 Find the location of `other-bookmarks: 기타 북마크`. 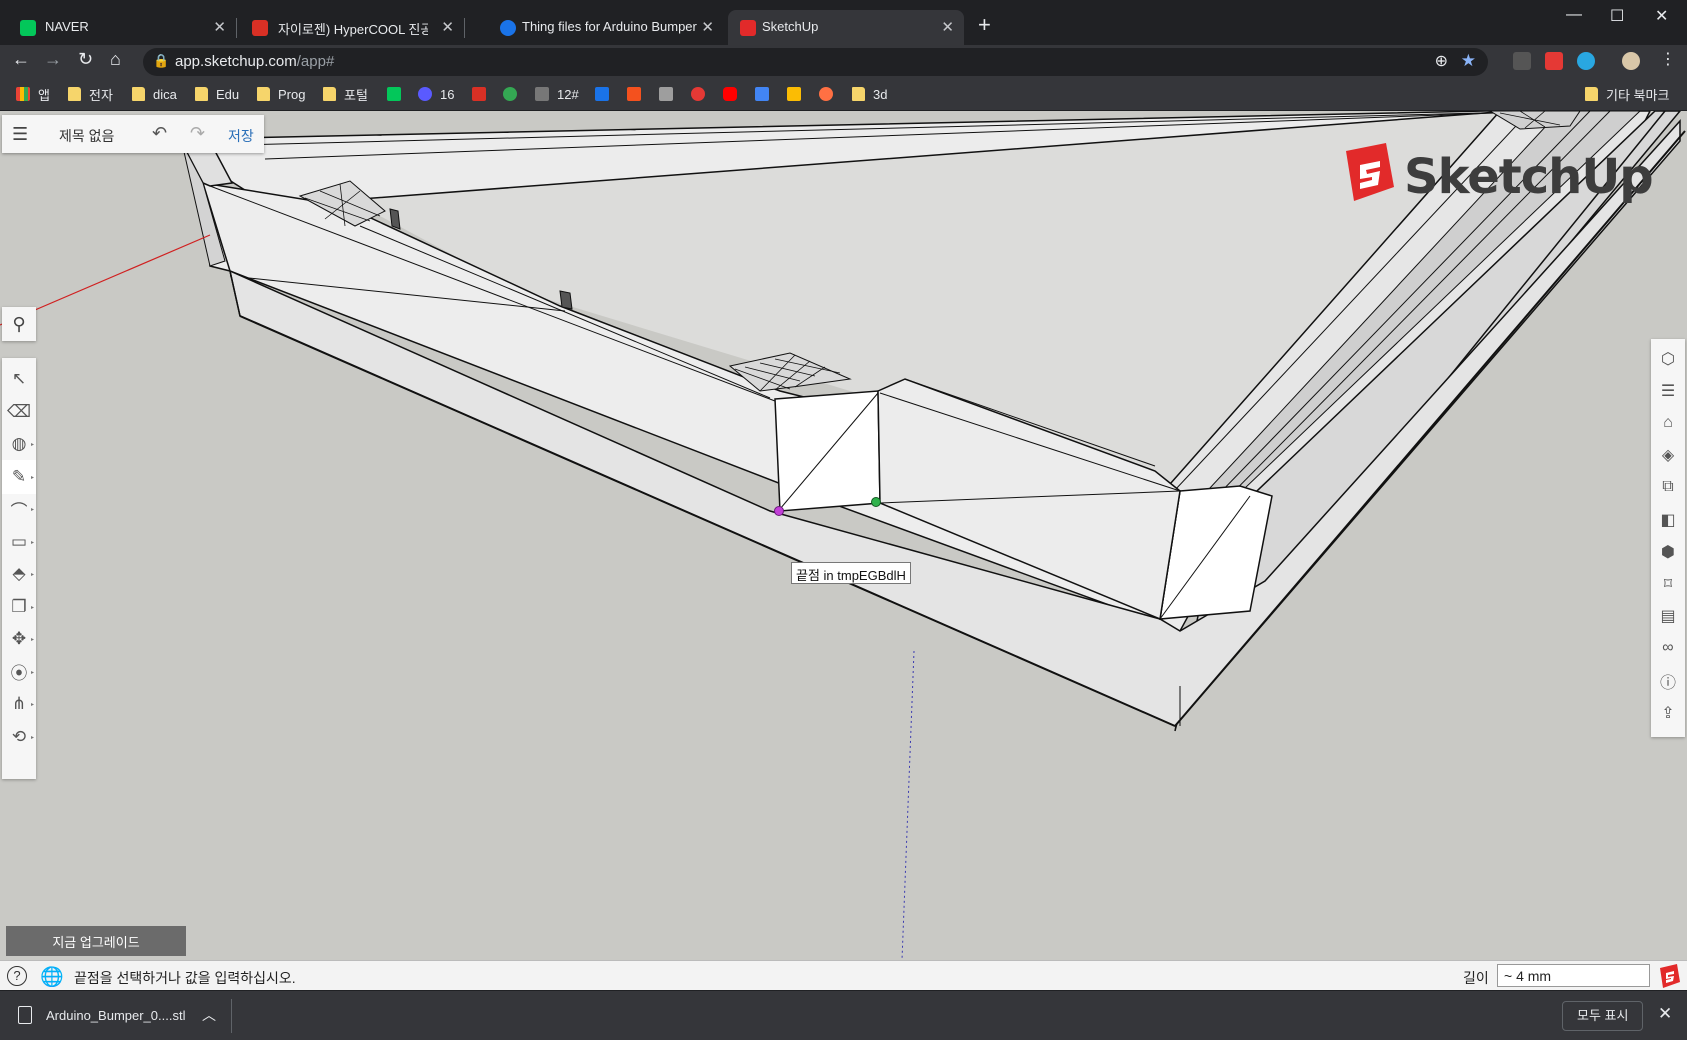

other-bookmarks: 기타 북마크 is located at coordinates (1627, 94).